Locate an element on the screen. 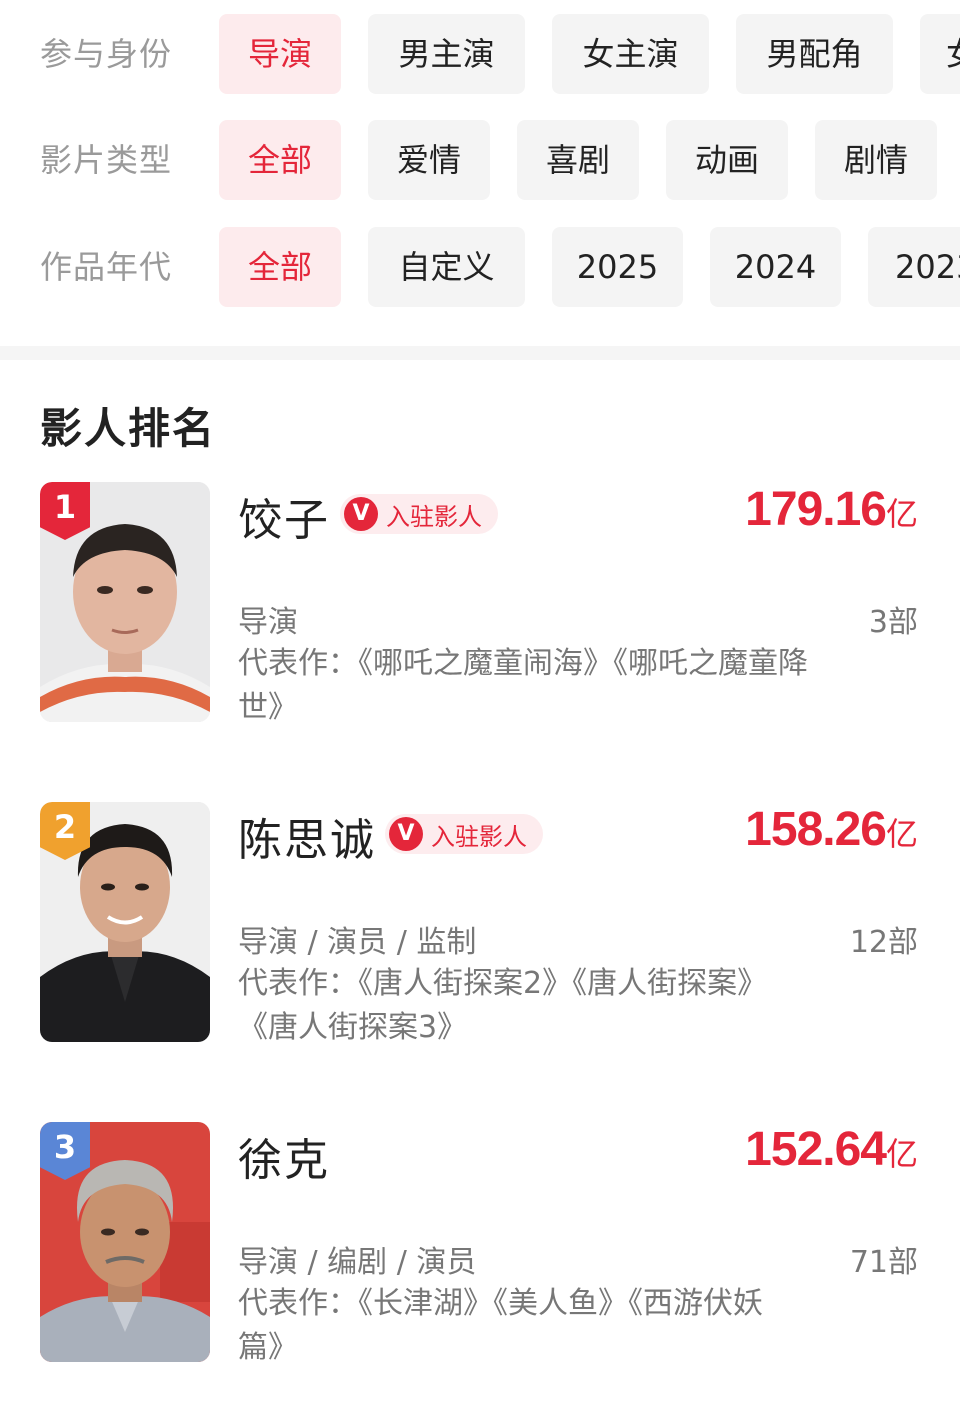 This screenshot has width=960, height=1412. works-count: 3部 is located at coordinates (893, 622).